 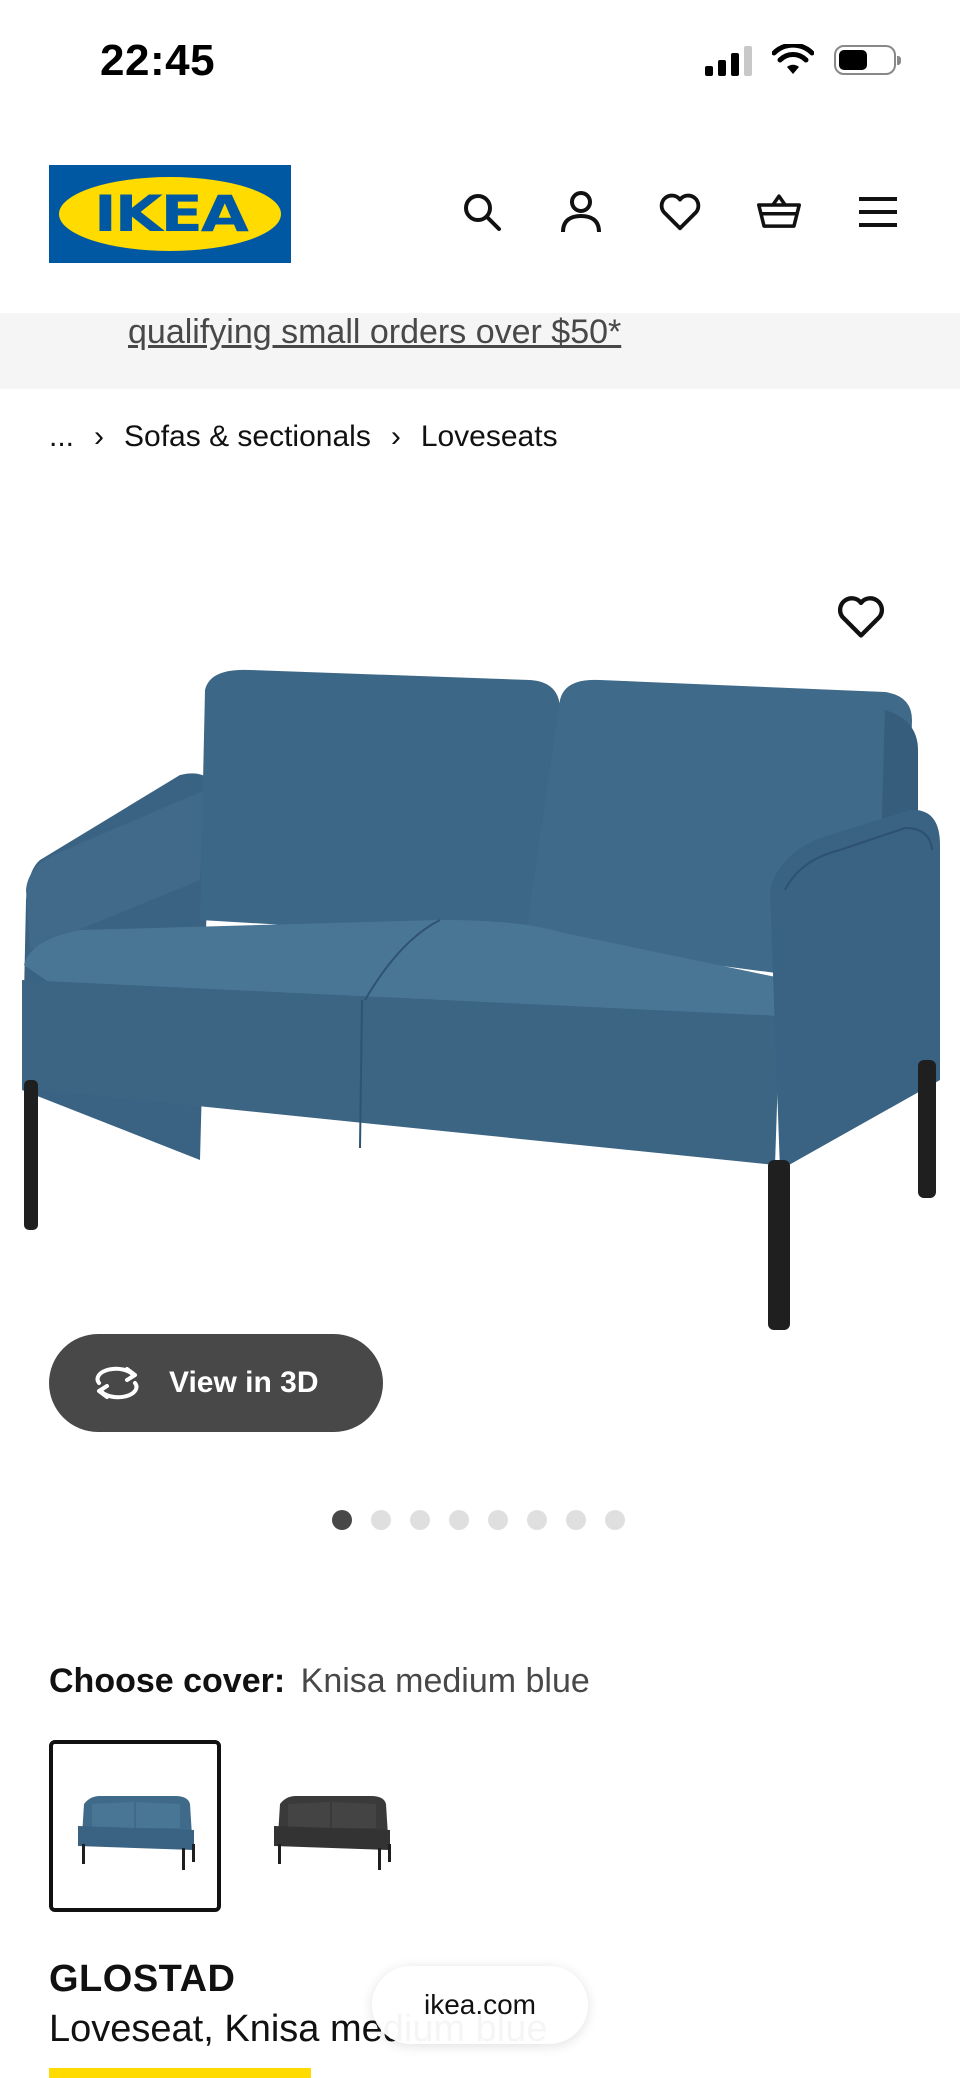 I want to click on status-time: 22:45, so click(x=158, y=60).